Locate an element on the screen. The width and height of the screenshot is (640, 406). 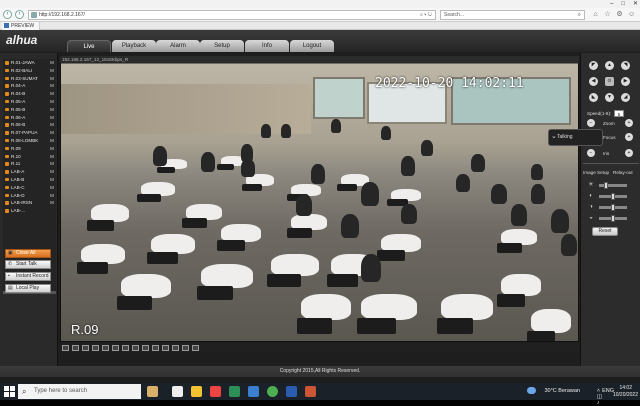
hue-slider is located at coordinates (613, 218).